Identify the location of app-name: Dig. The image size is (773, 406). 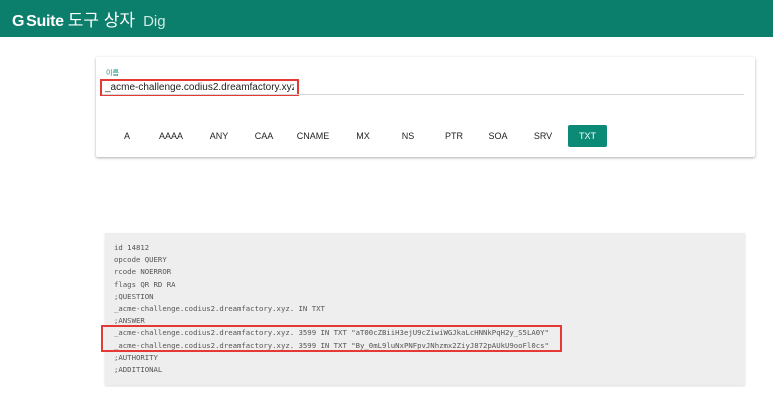
(154, 21).